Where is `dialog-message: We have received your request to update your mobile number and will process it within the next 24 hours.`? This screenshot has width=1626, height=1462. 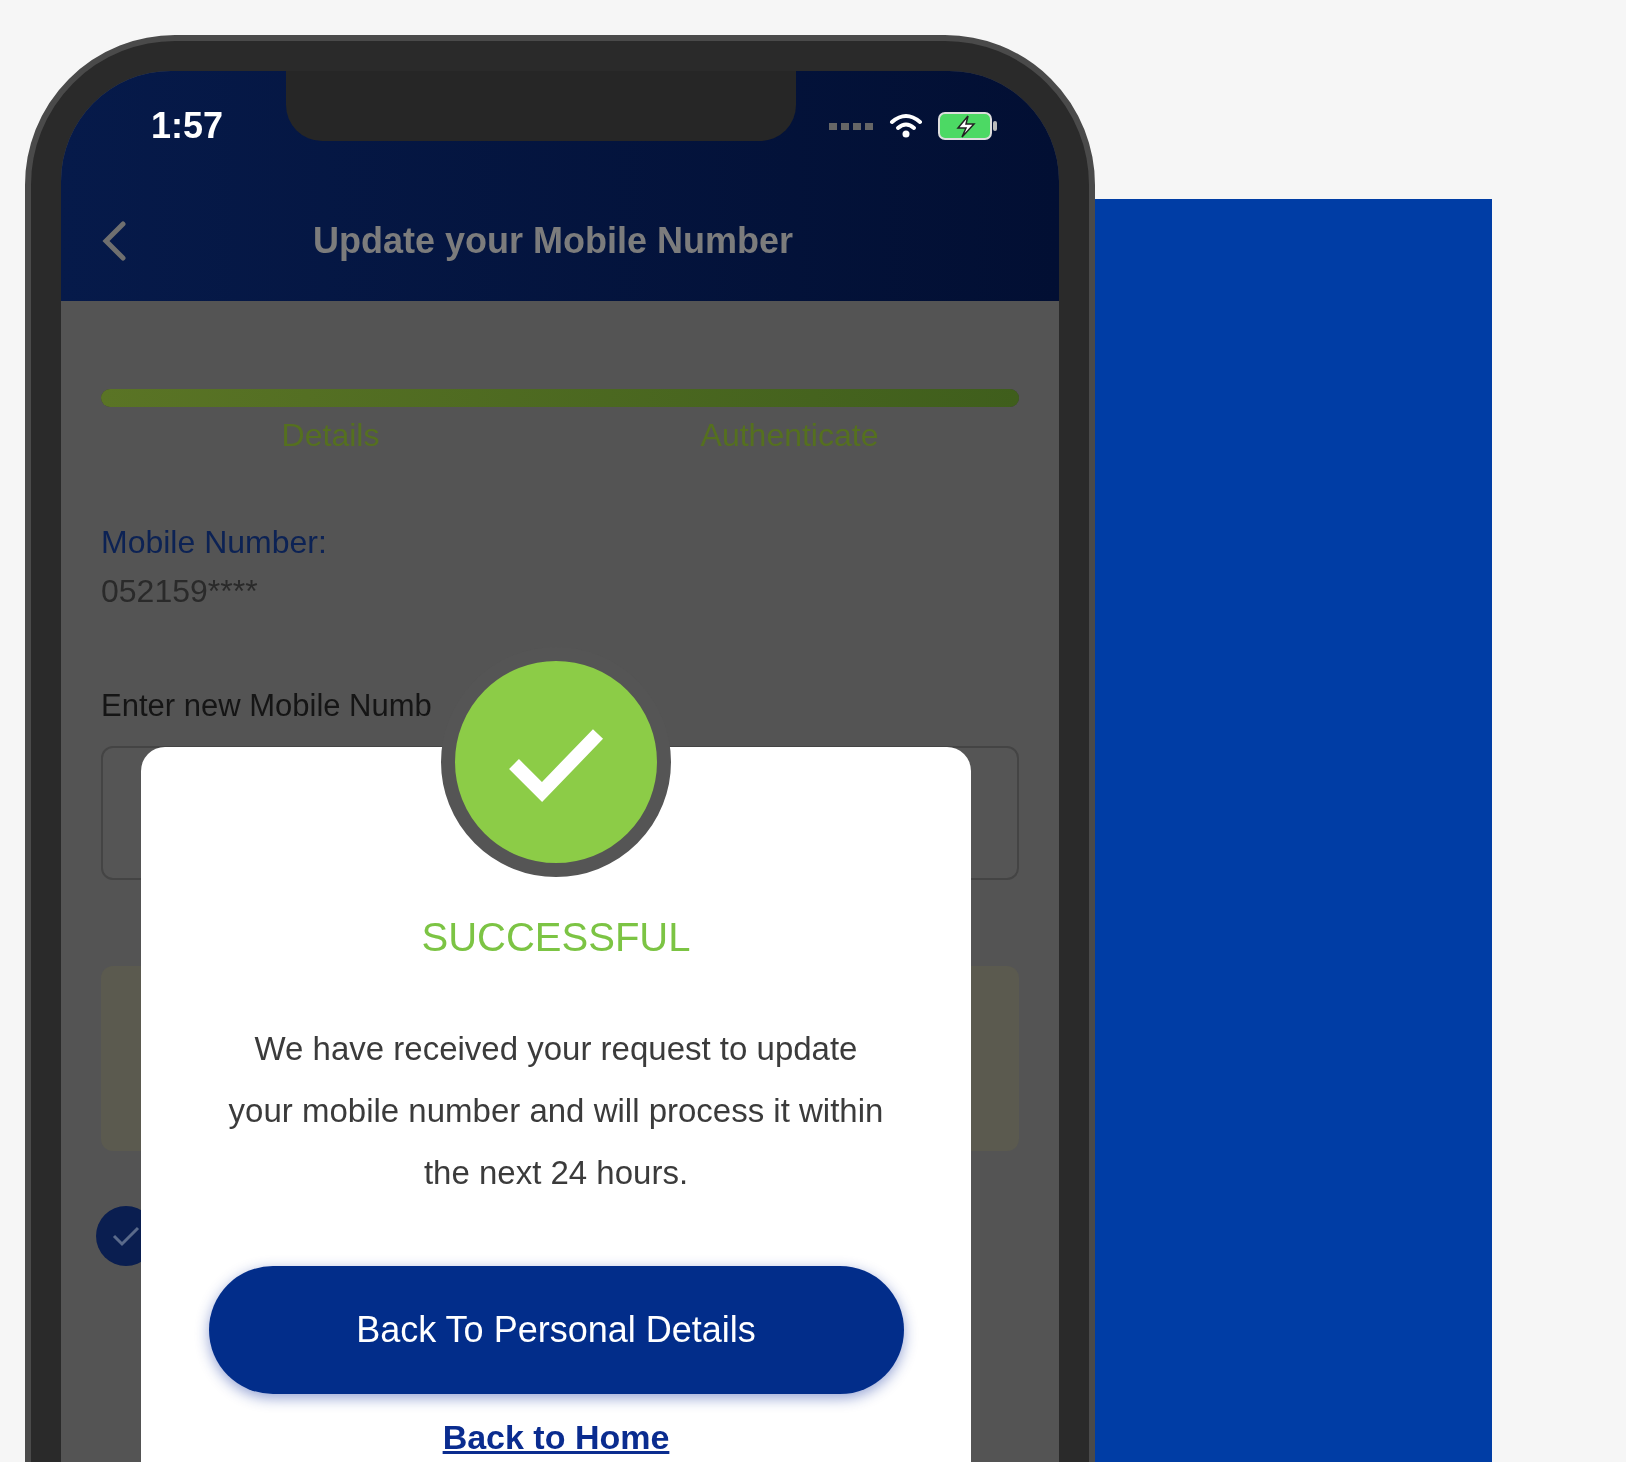
dialog-message: We have received your request to update your mobile number and will process it within the next 24 hours. is located at coordinates (556, 1111).